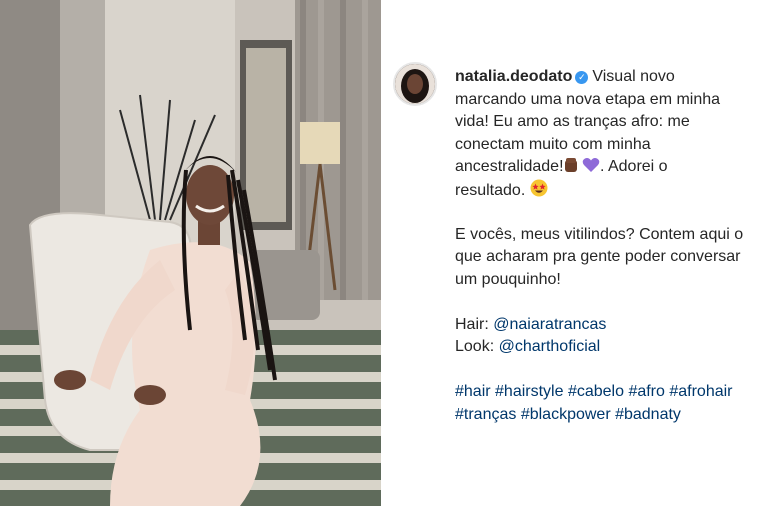  What do you see at coordinates (509, 166) in the screenshot?
I see `caption-text: ancestralidade!` at bounding box center [509, 166].